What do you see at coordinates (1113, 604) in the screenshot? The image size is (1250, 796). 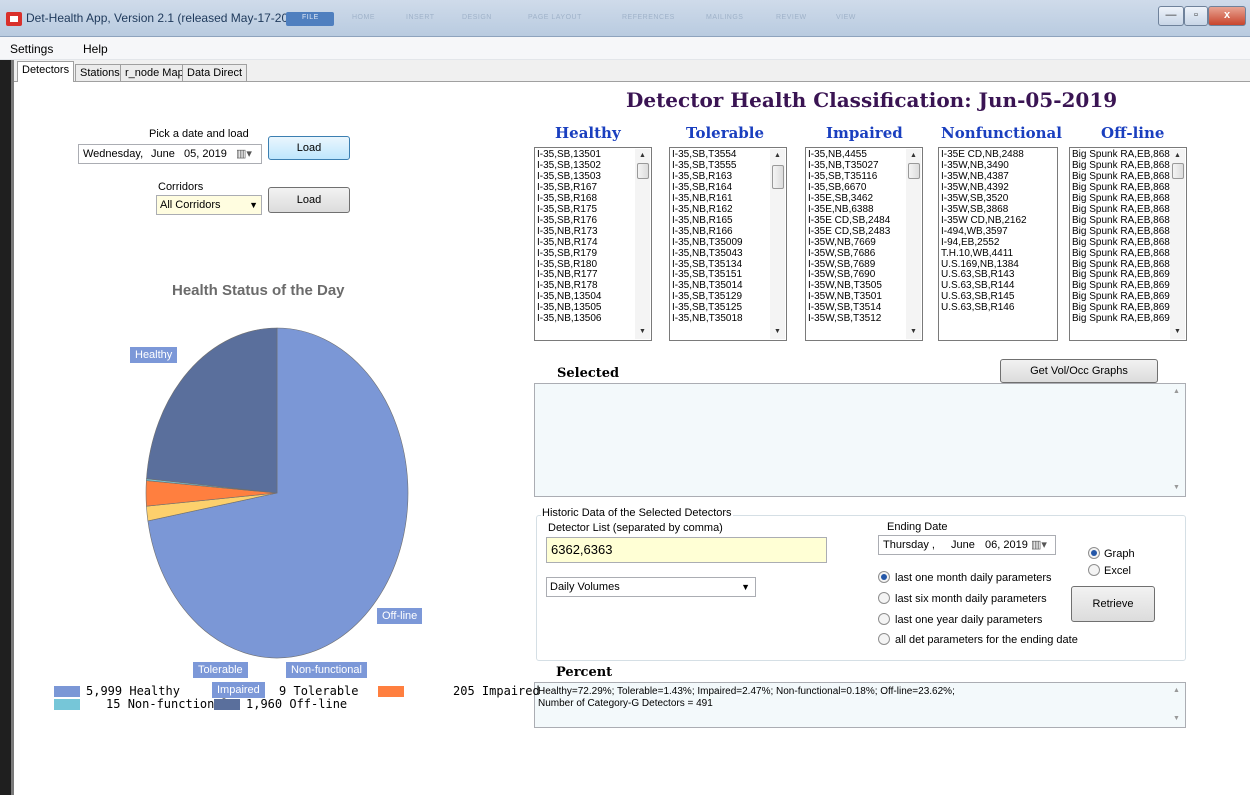 I see `retrieve-button: Retrieve` at bounding box center [1113, 604].